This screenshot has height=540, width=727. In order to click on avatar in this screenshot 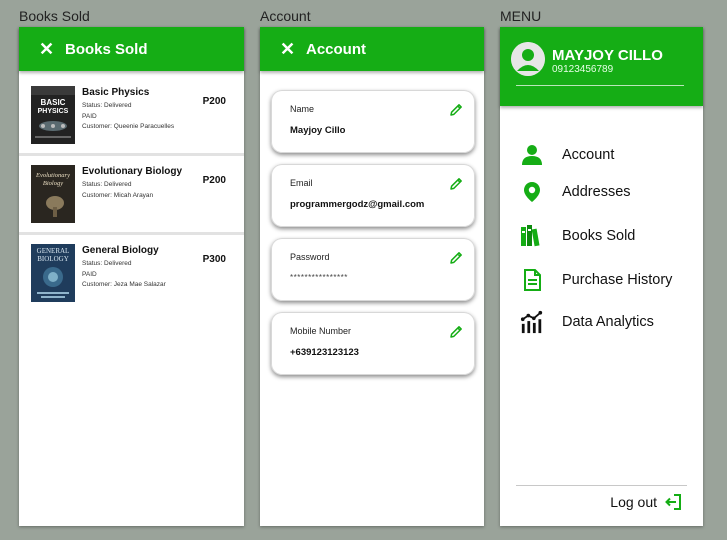, I will do `click(528, 59)`.